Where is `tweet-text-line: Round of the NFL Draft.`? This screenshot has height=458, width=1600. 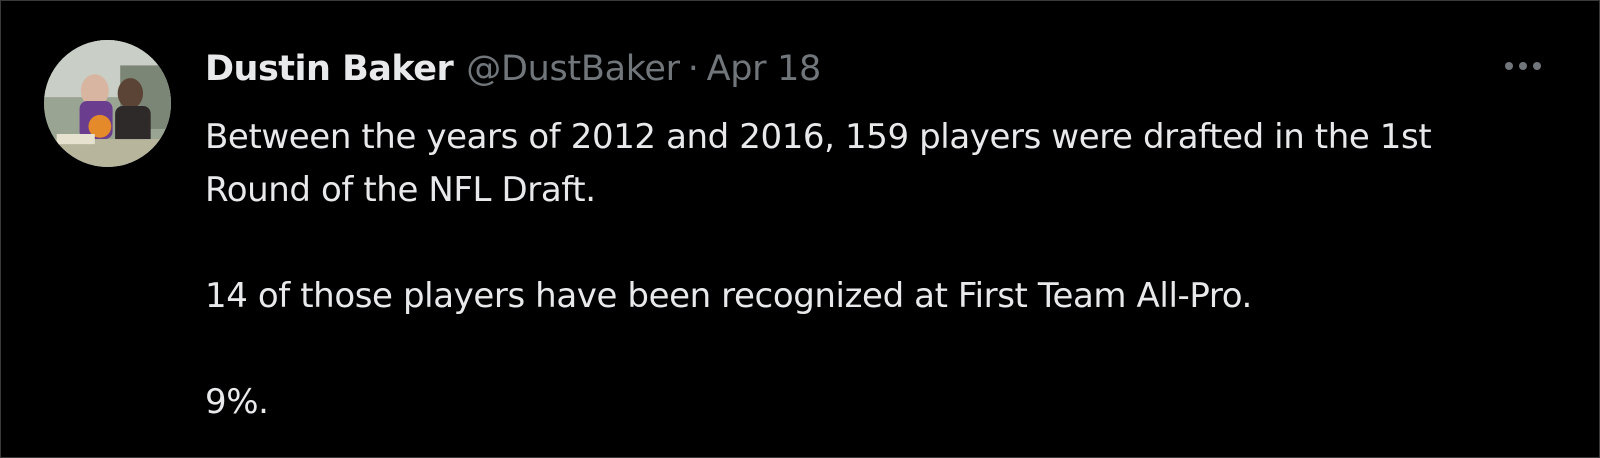 tweet-text-line: Round of the NFL Draft. is located at coordinates (400, 190).